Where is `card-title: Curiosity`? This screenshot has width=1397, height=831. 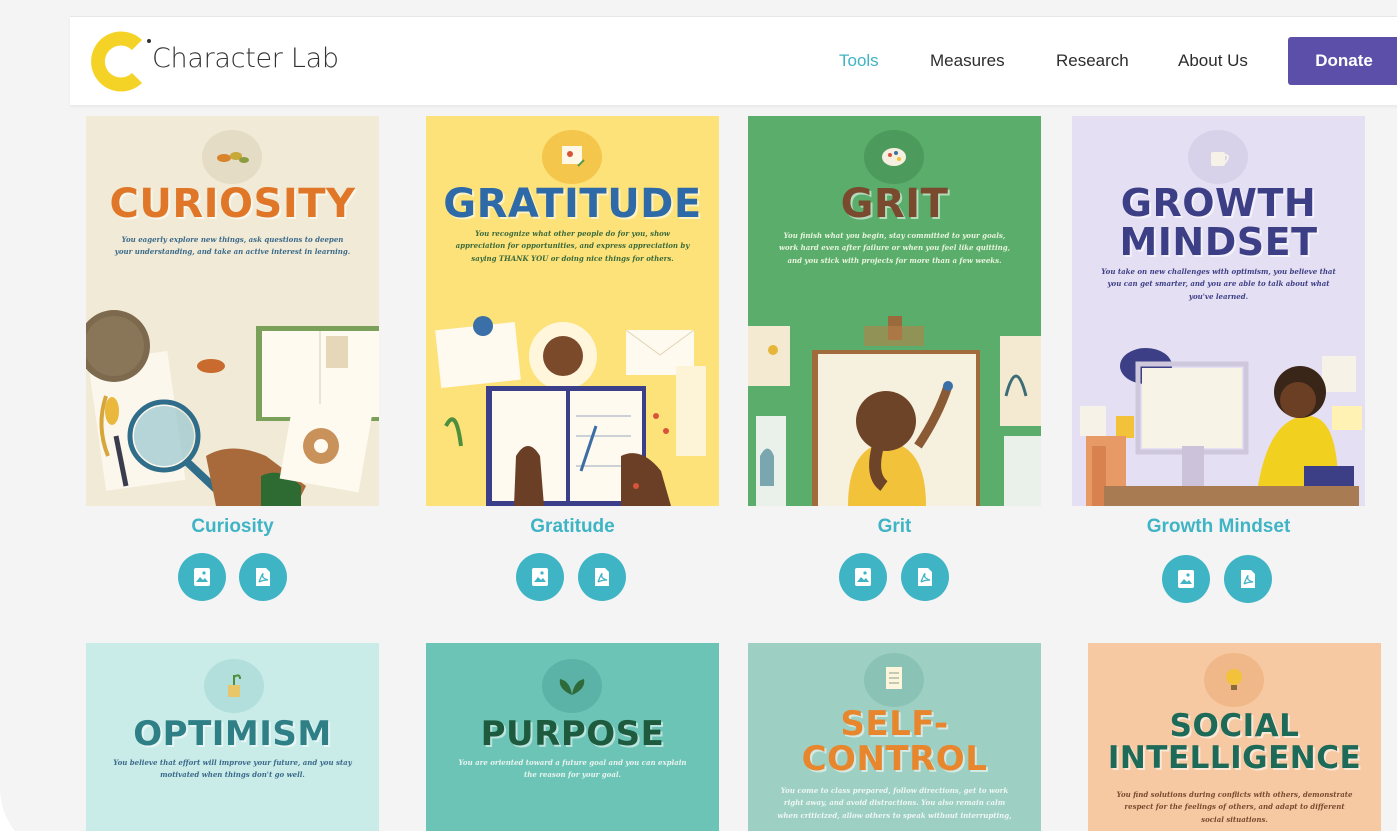 card-title: Curiosity is located at coordinates (232, 527).